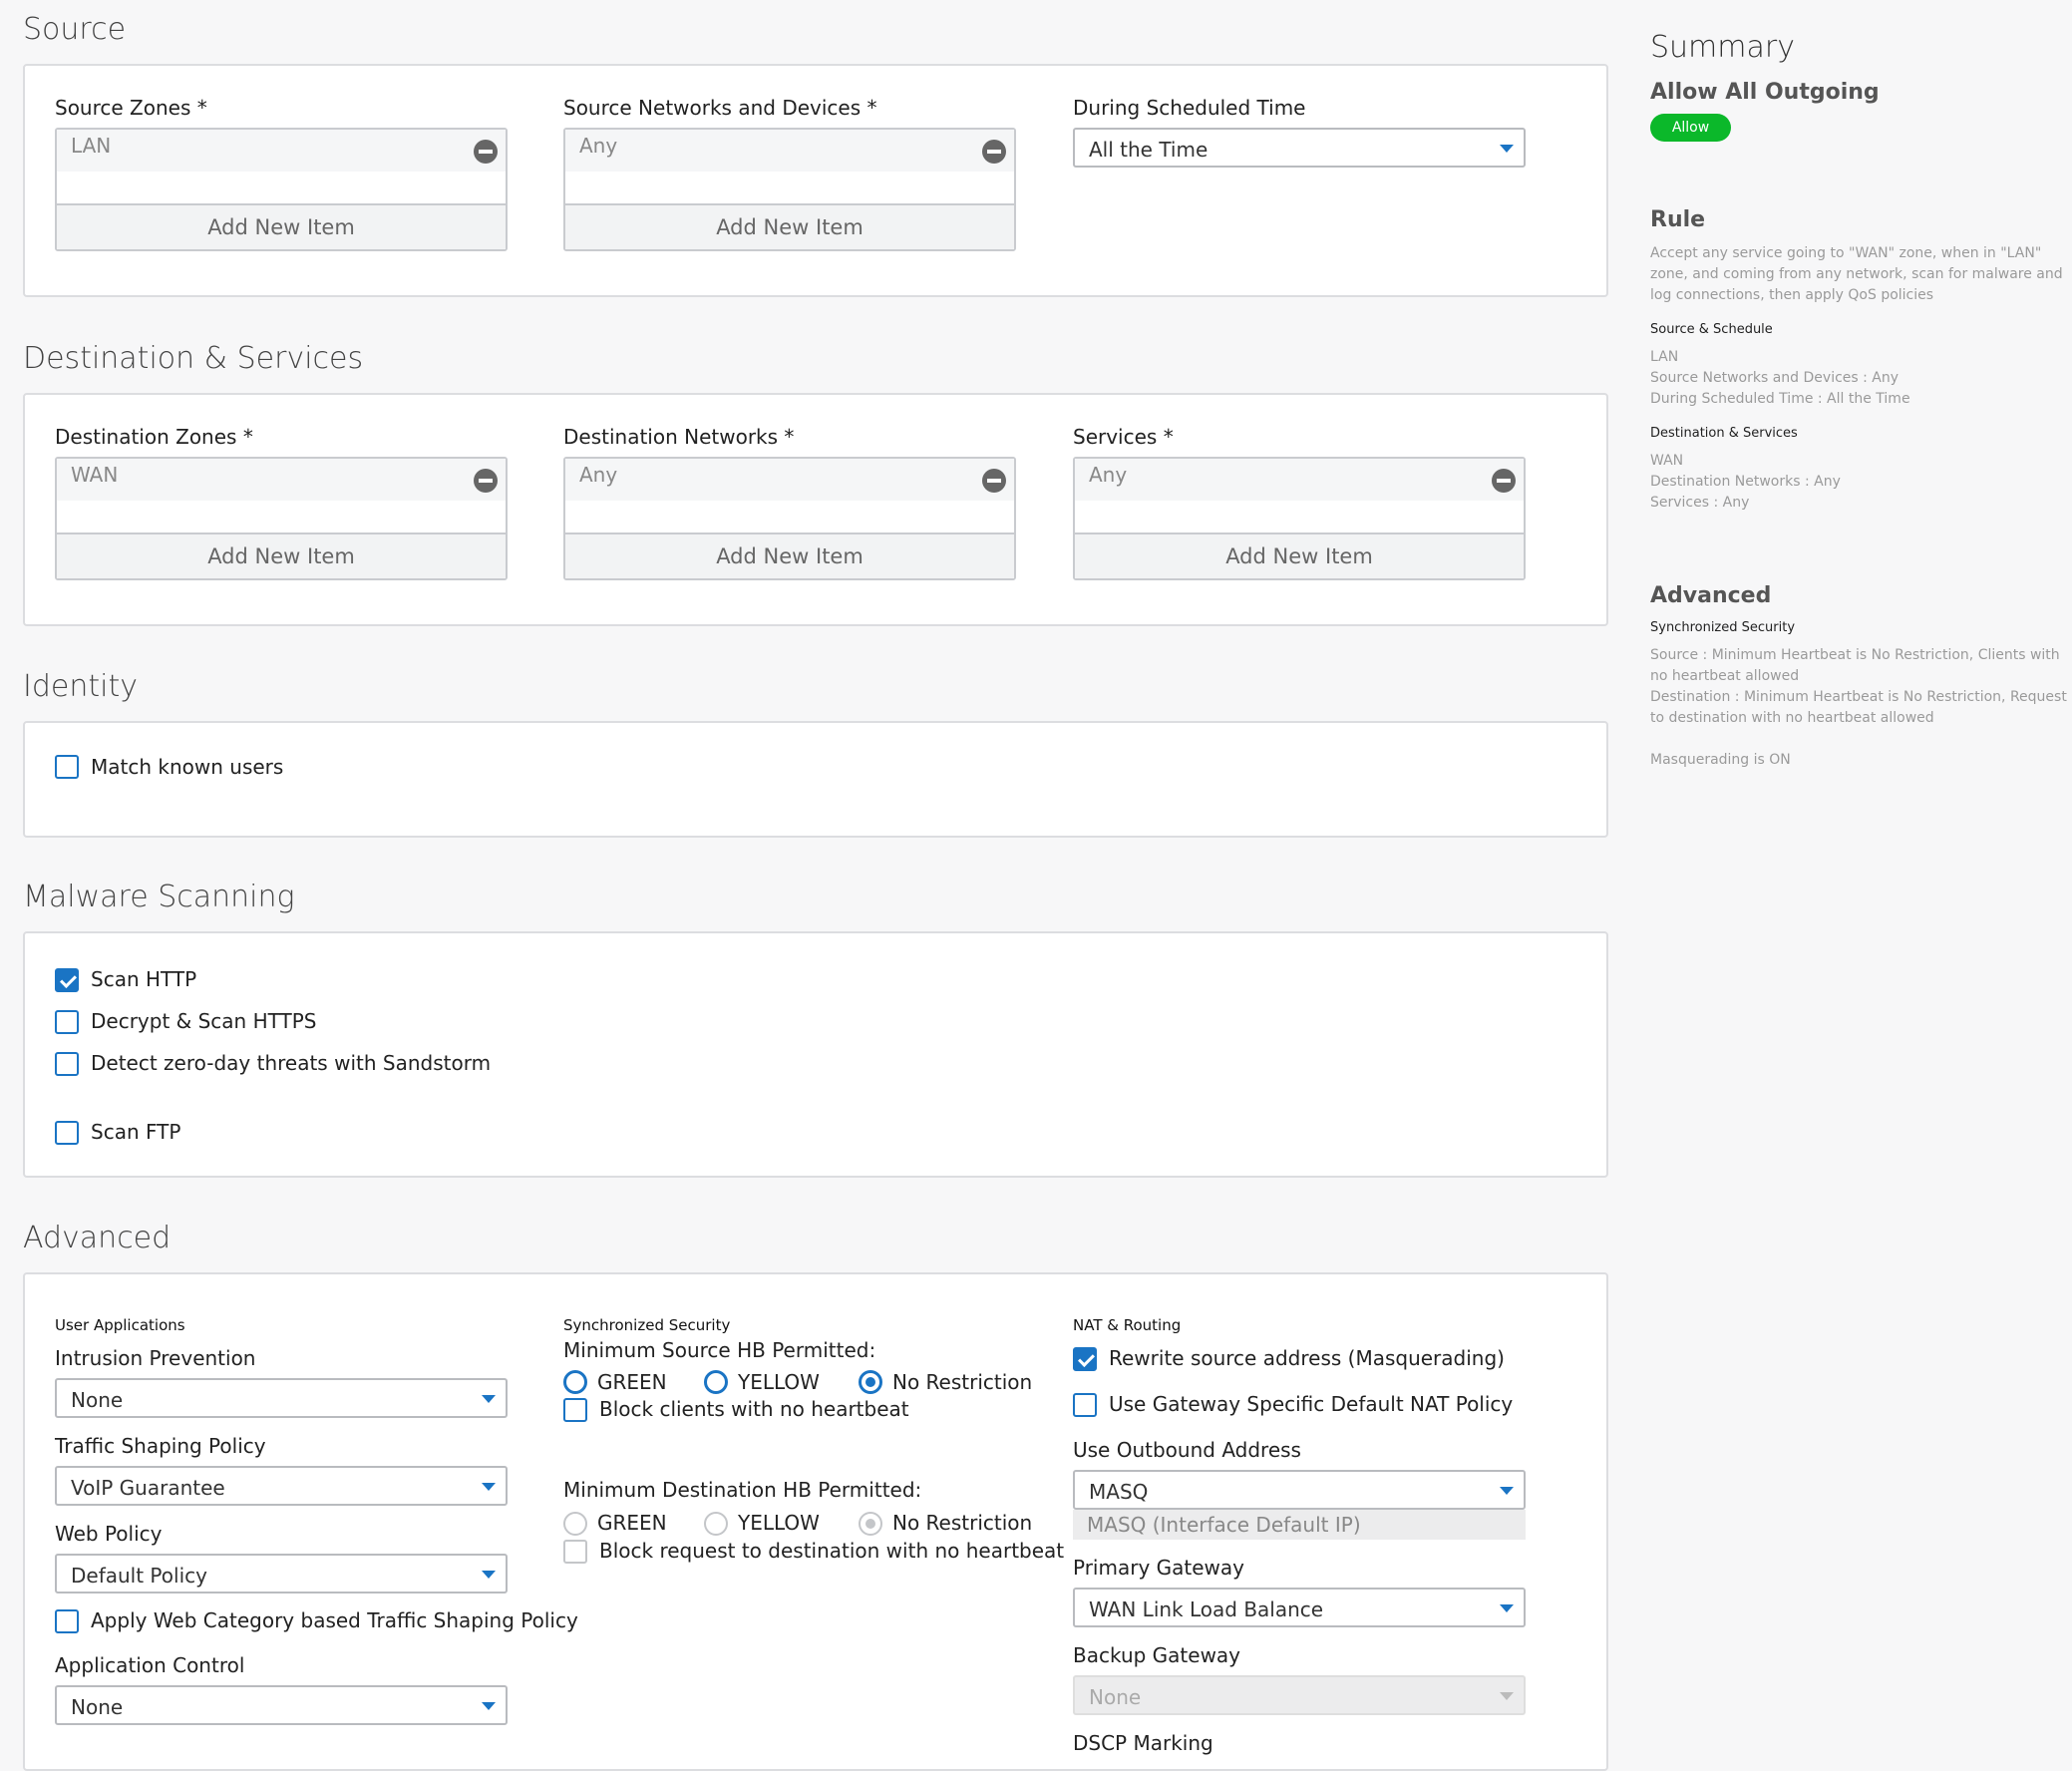 This screenshot has height=1771, width=2072. What do you see at coordinates (160, 1446) in the screenshot?
I see `traffic-shaping-label: Traffic Shaping Policy` at bounding box center [160, 1446].